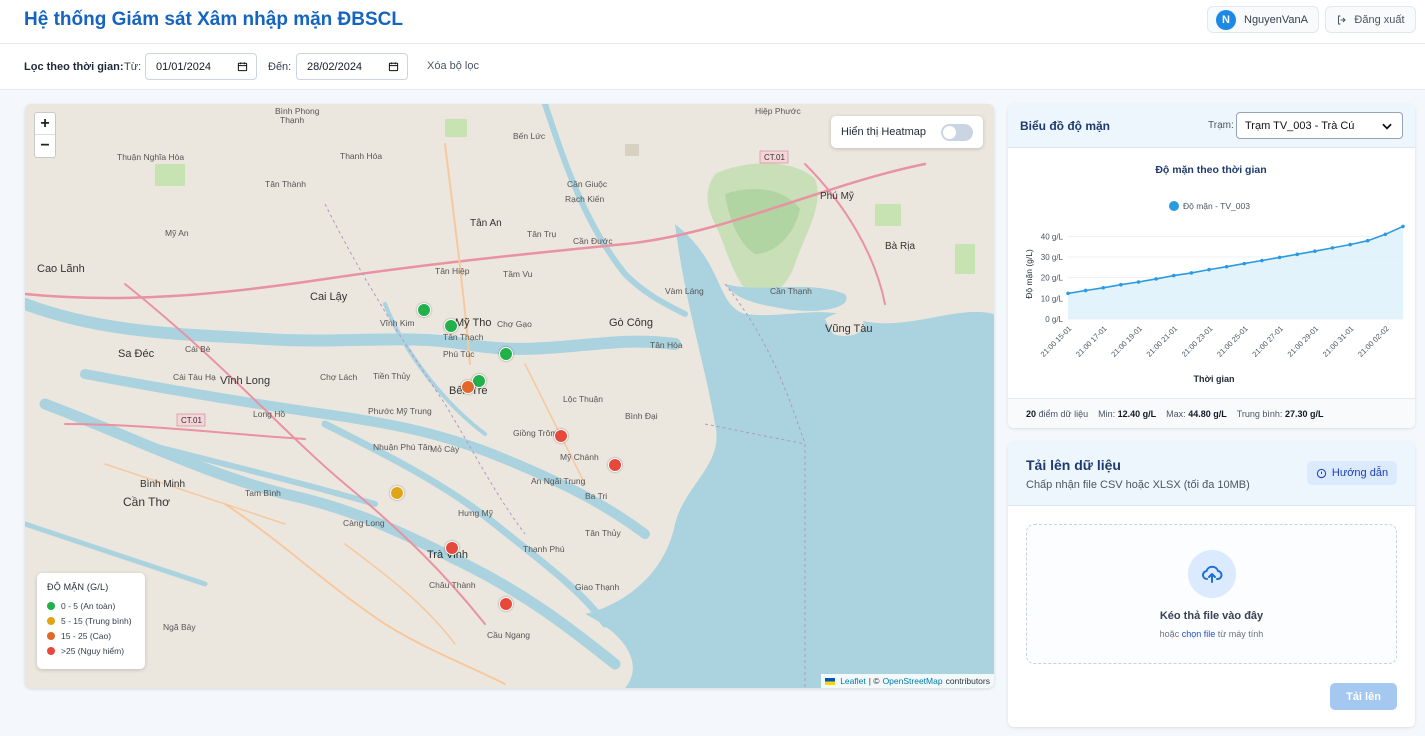  Describe the element at coordinates (1352, 473) in the screenshot. I see `guide-button: Hướng dẫn` at that location.